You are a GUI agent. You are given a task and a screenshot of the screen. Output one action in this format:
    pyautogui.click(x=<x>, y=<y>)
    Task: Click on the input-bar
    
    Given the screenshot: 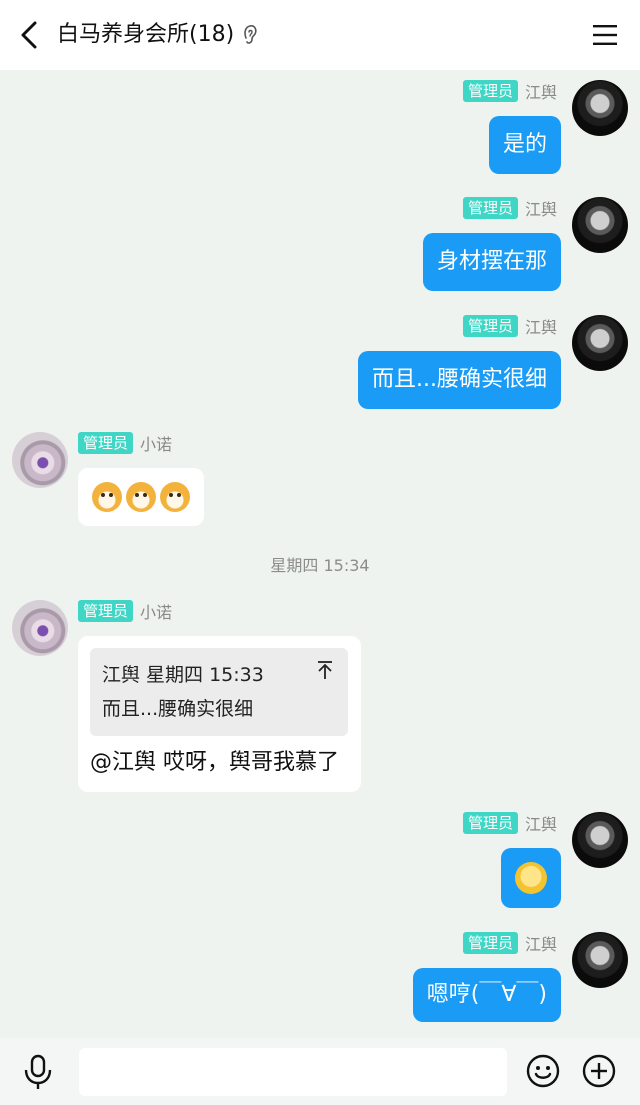 What is the action you would take?
    pyautogui.click(x=320, y=1071)
    